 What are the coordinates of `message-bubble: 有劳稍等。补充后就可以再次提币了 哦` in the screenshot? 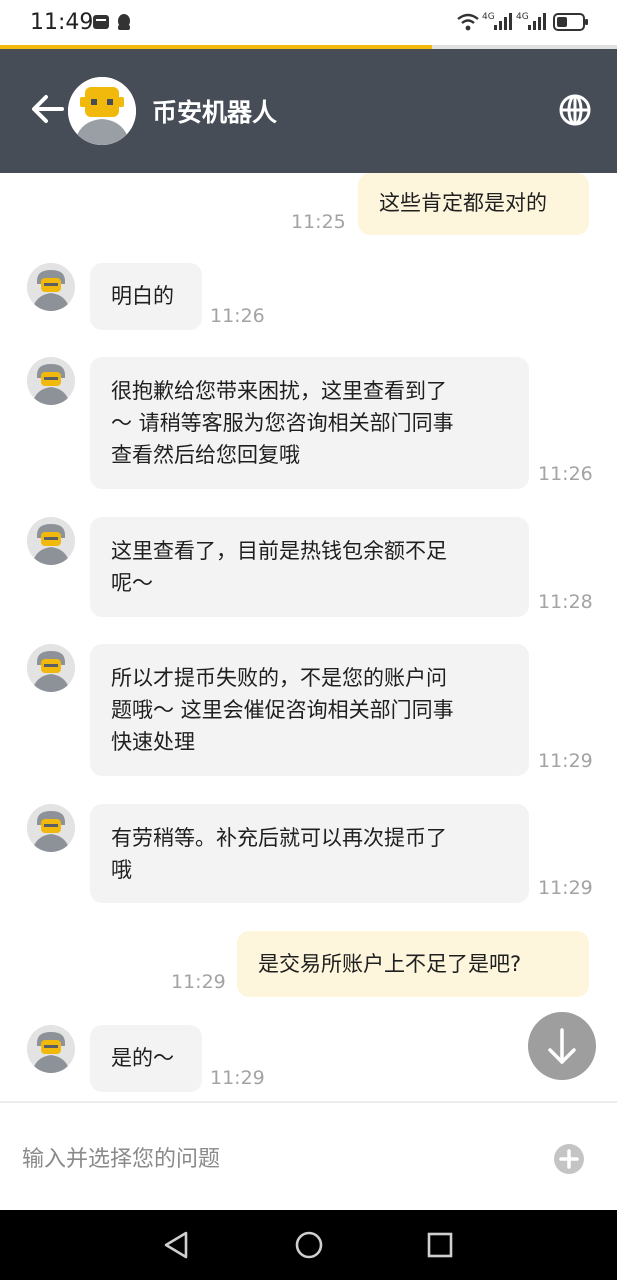 It's located at (309, 853).